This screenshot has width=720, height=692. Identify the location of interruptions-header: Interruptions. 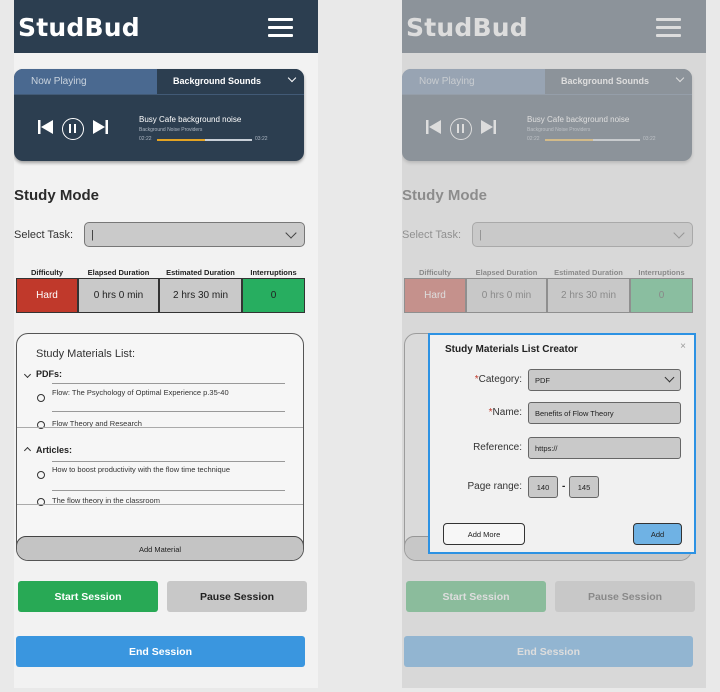
(273, 272).